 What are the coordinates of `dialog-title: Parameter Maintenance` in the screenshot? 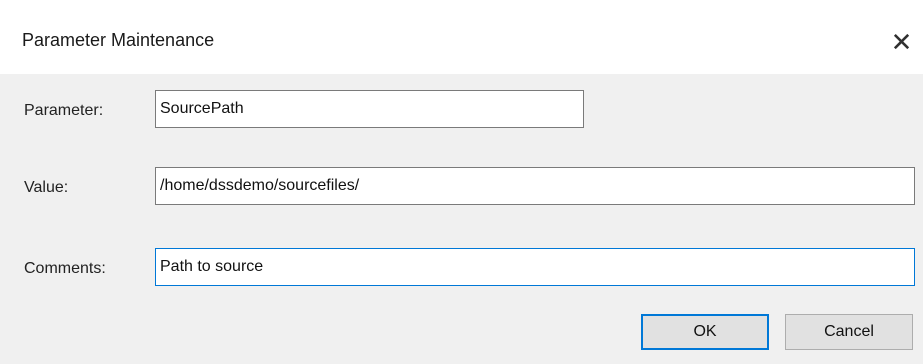 It's located at (118, 40).